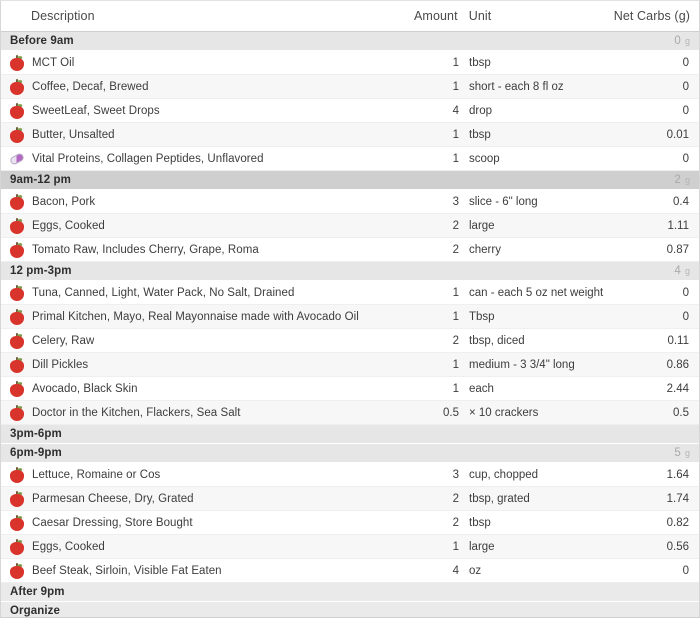 Image resolution: width=700 pixels, height=618 pixels. What do you see at coordinates (197, 389) in the screenshot?
I see `cell-description: Avocado, Black Skin` at bounding box center [197, 389].